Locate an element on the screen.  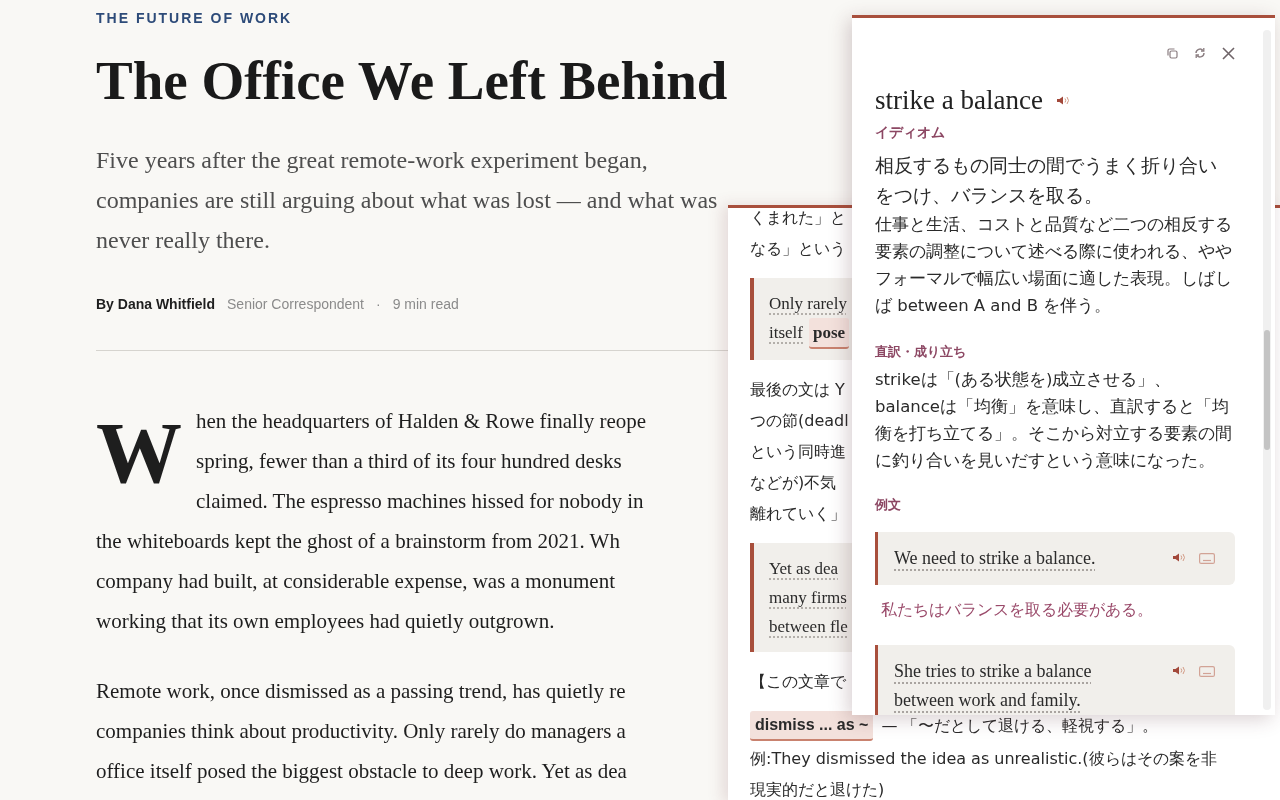
author-role: Senior Correspondent is located at coordinates (295, 304).